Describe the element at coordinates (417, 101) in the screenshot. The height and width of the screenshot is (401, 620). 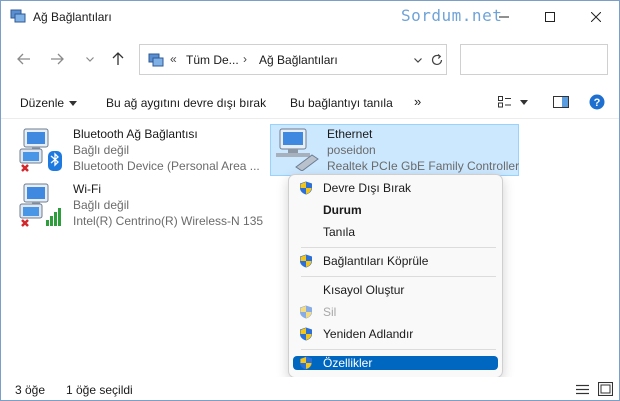
I see `more-commands-button: »` at that location.